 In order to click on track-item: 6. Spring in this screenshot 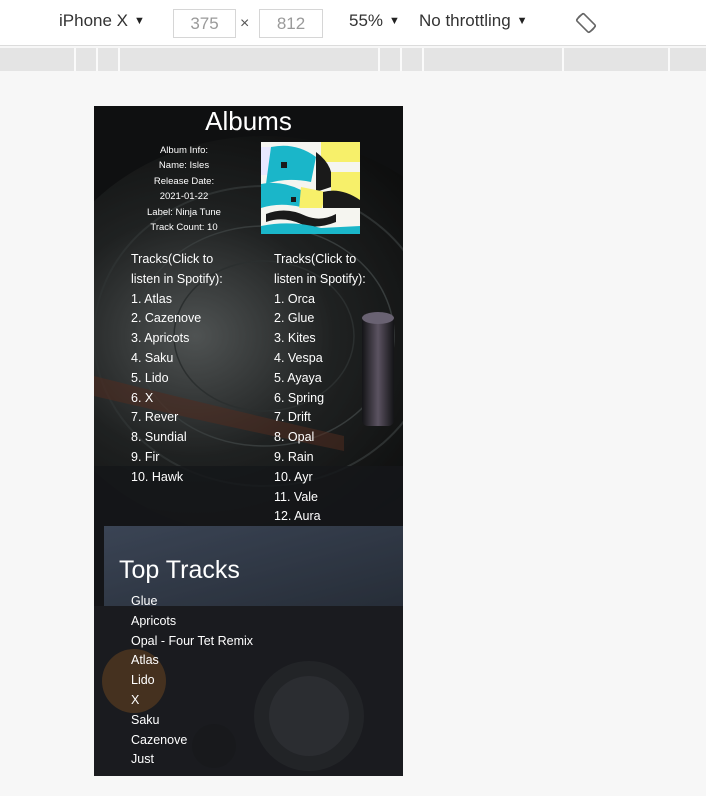, I will do `click(324, 399)`.